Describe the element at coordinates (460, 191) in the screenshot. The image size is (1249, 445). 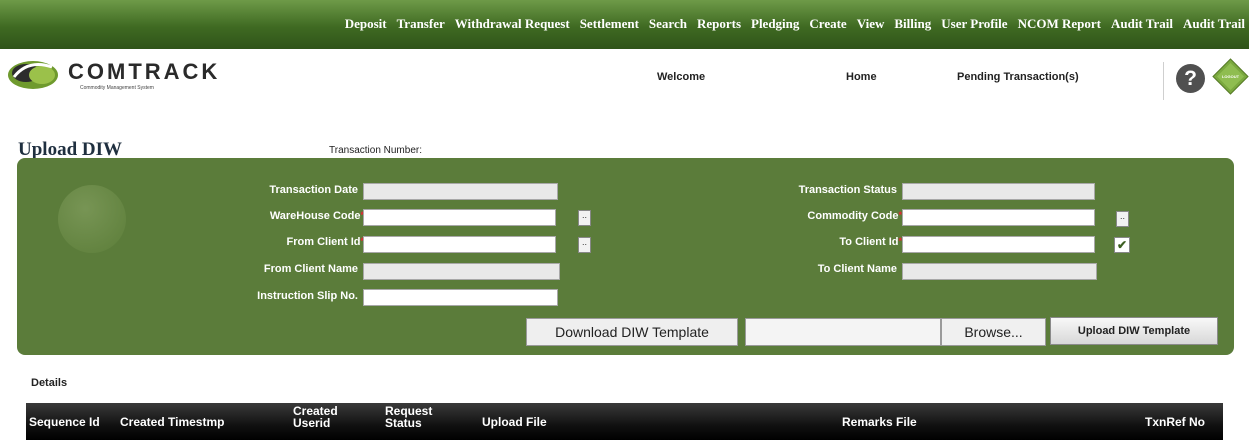
I see `transaction-date-field` at that location.